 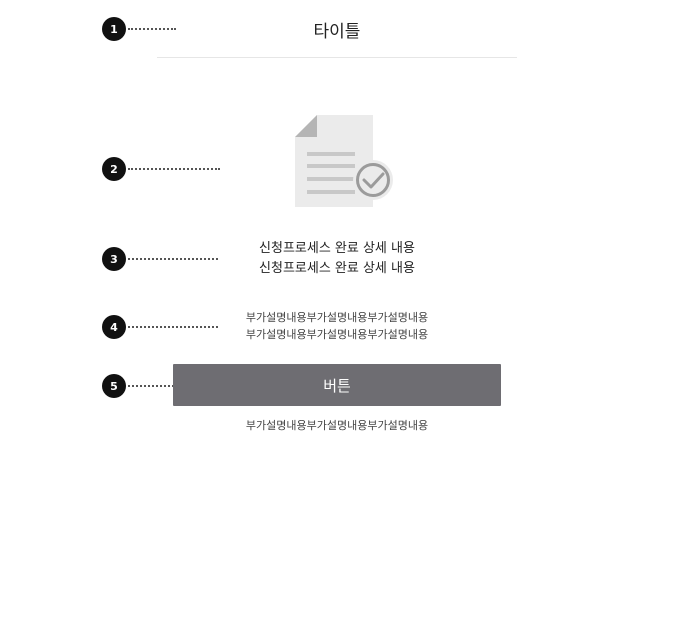 I want to click on annotation-marker-4: 4, so click(x=114, y=327).